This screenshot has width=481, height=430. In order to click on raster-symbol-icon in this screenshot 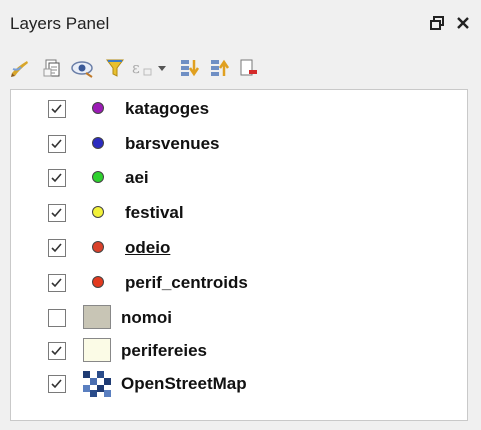, I will do `click(97, 384)`.